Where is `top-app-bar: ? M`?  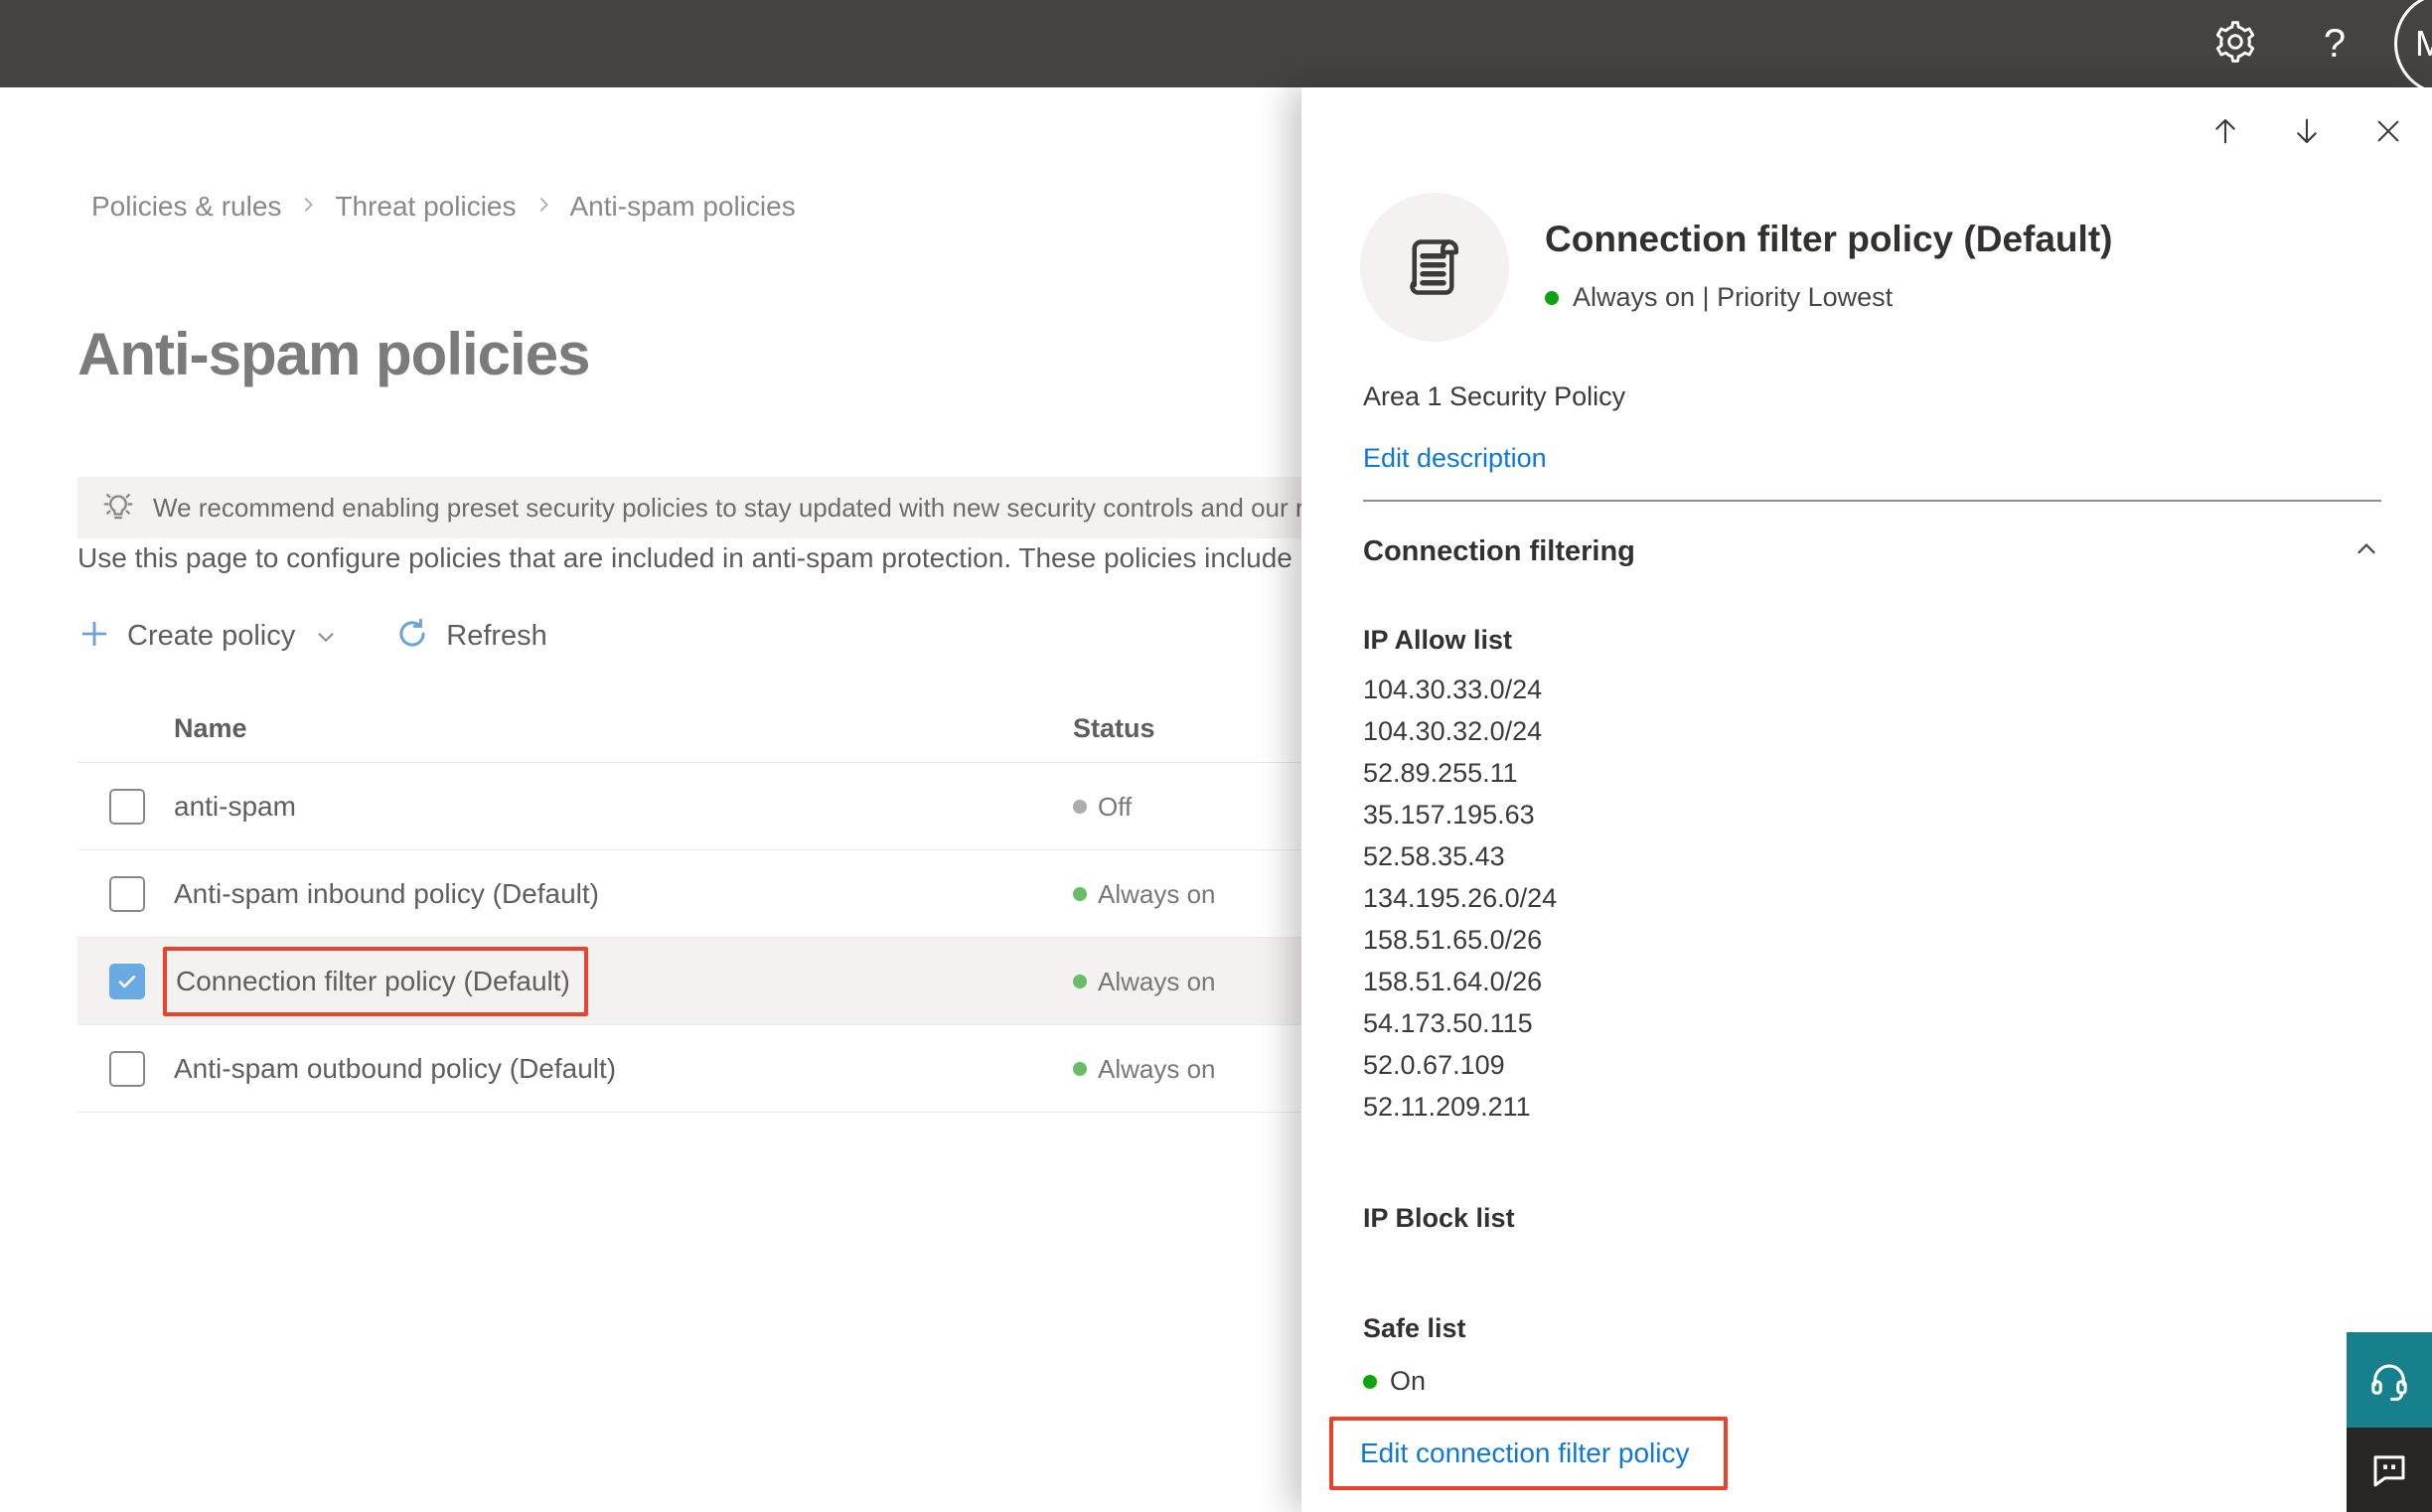
top-app-bar: ? M is located at coordinates (1216, 43).